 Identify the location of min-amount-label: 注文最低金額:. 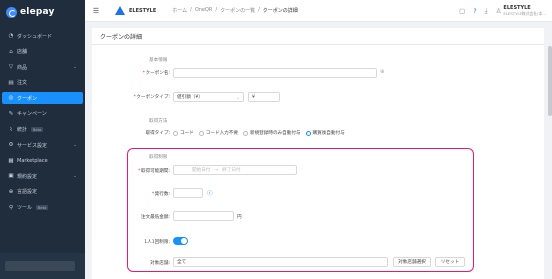
(155, 217).